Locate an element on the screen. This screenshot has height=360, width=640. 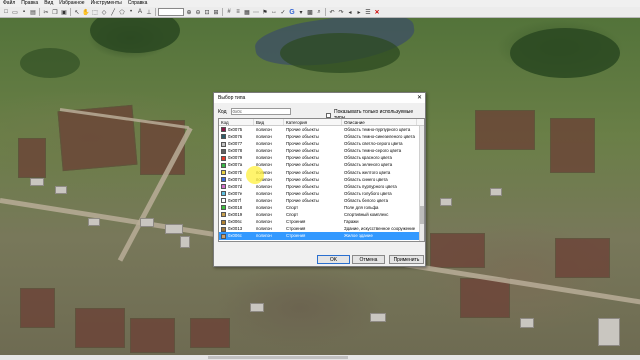
pointer-icon: ↖ is located at coordinates (77, 12).